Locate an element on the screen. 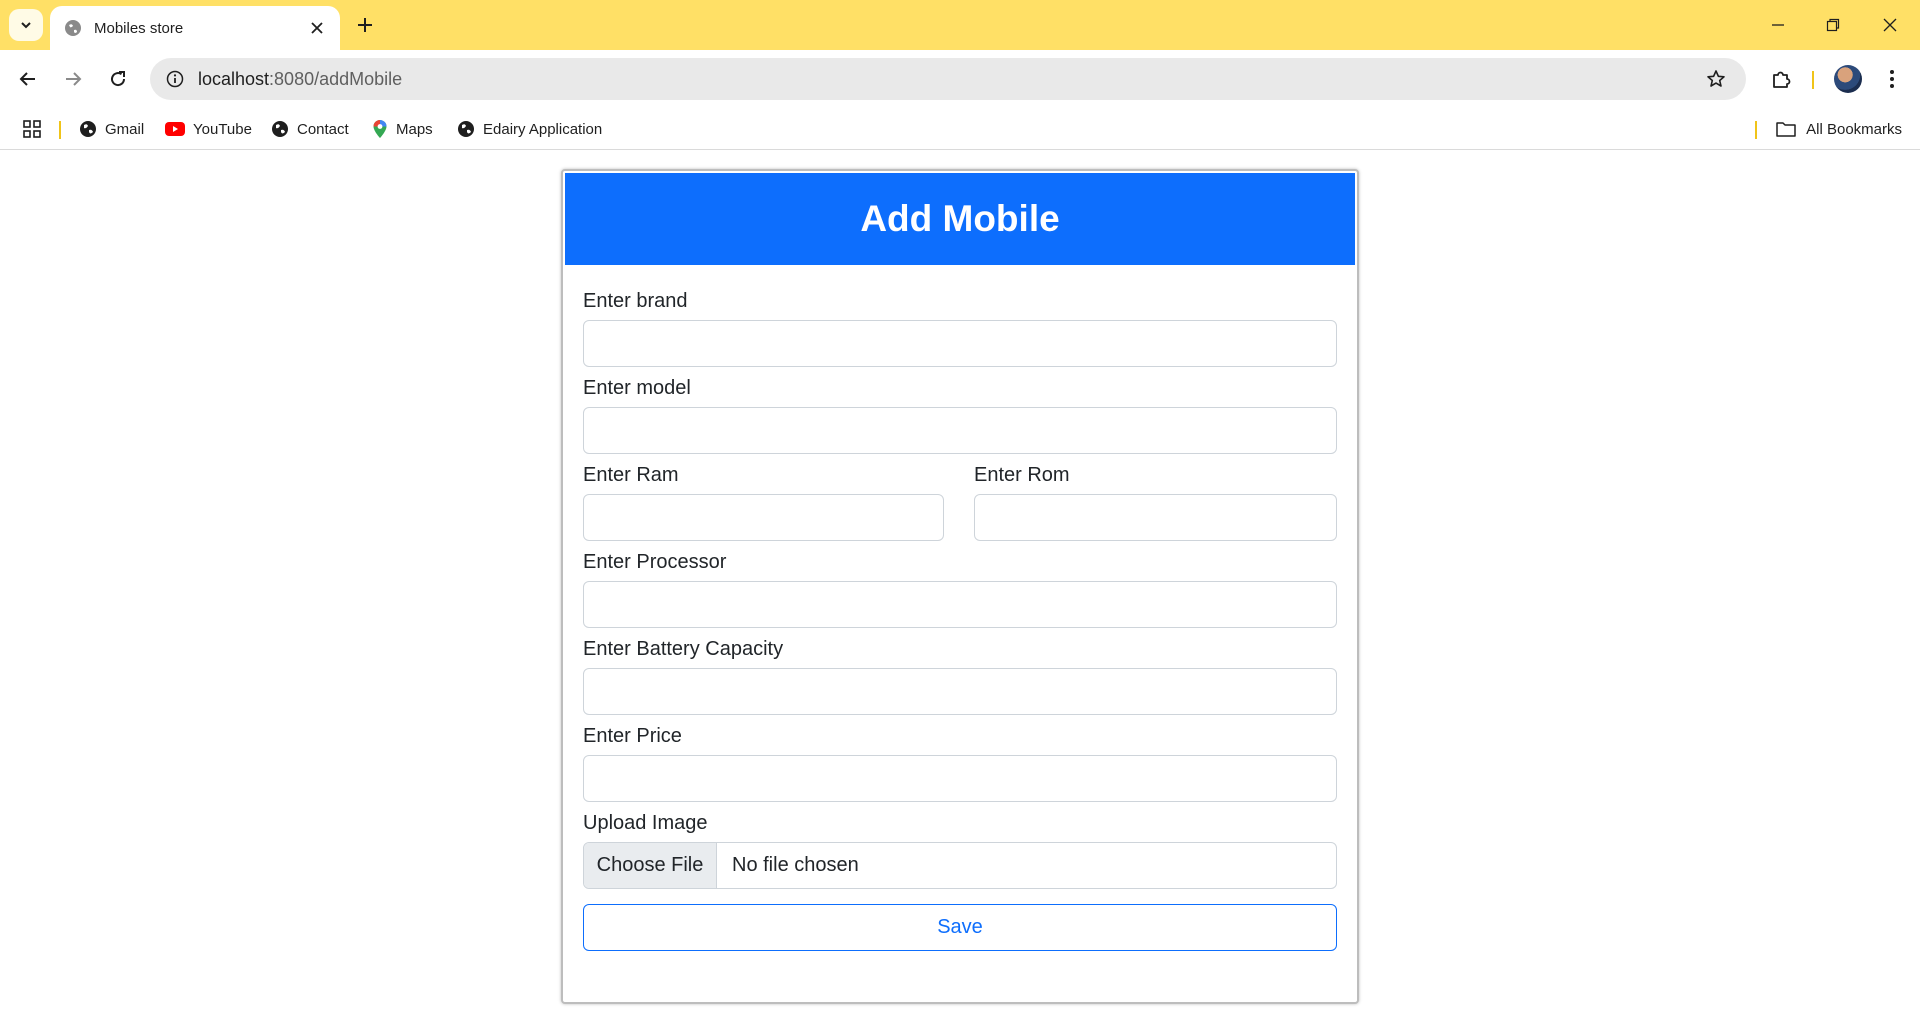  folder-icon is located at coordinates (1786, 129).